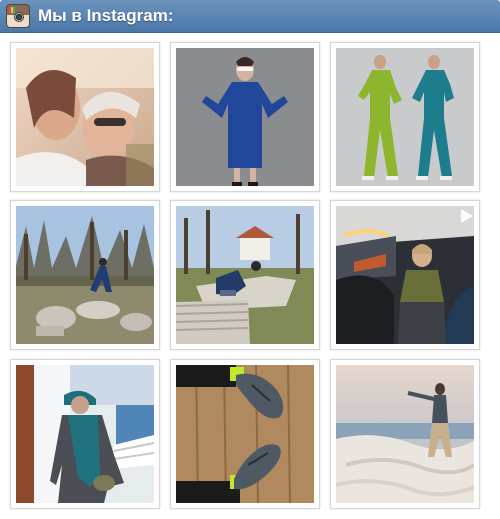 Image resolution: width=500 pixels, height=519 pixels. Describe the element at coordinates (250, 16) in the screenshot. I see `widget-header: Мы в Instagram:` at that location.